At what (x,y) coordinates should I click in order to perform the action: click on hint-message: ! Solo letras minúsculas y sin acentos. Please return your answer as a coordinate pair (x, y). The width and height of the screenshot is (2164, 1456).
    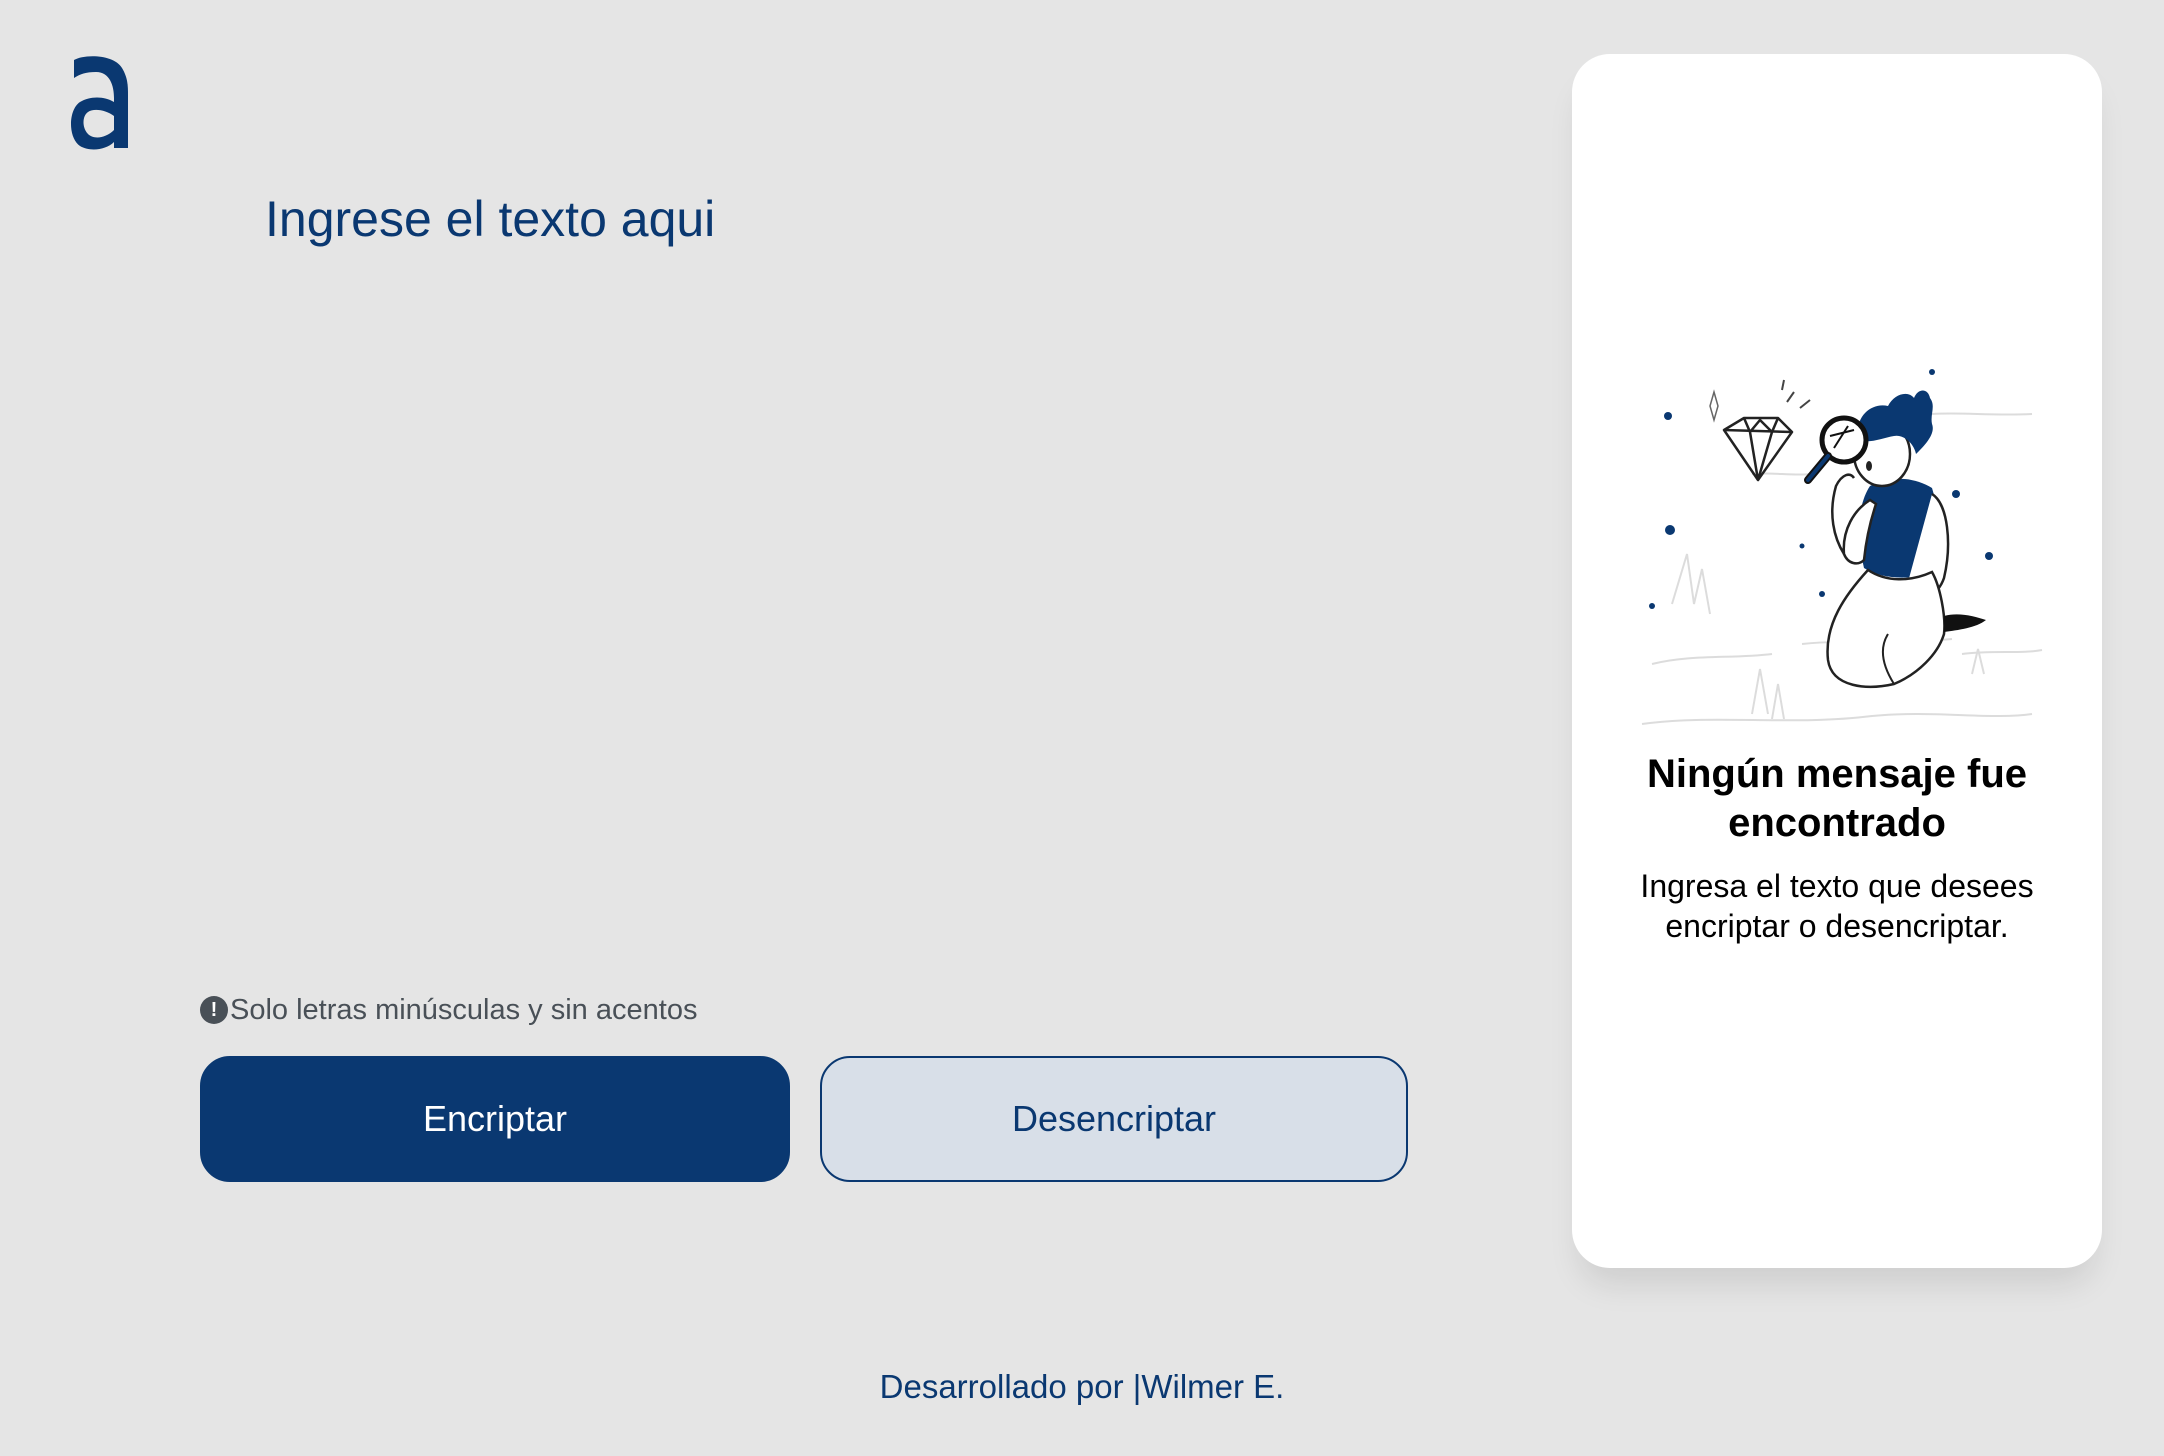
    Looking at the image, I should click on (448, 1010).